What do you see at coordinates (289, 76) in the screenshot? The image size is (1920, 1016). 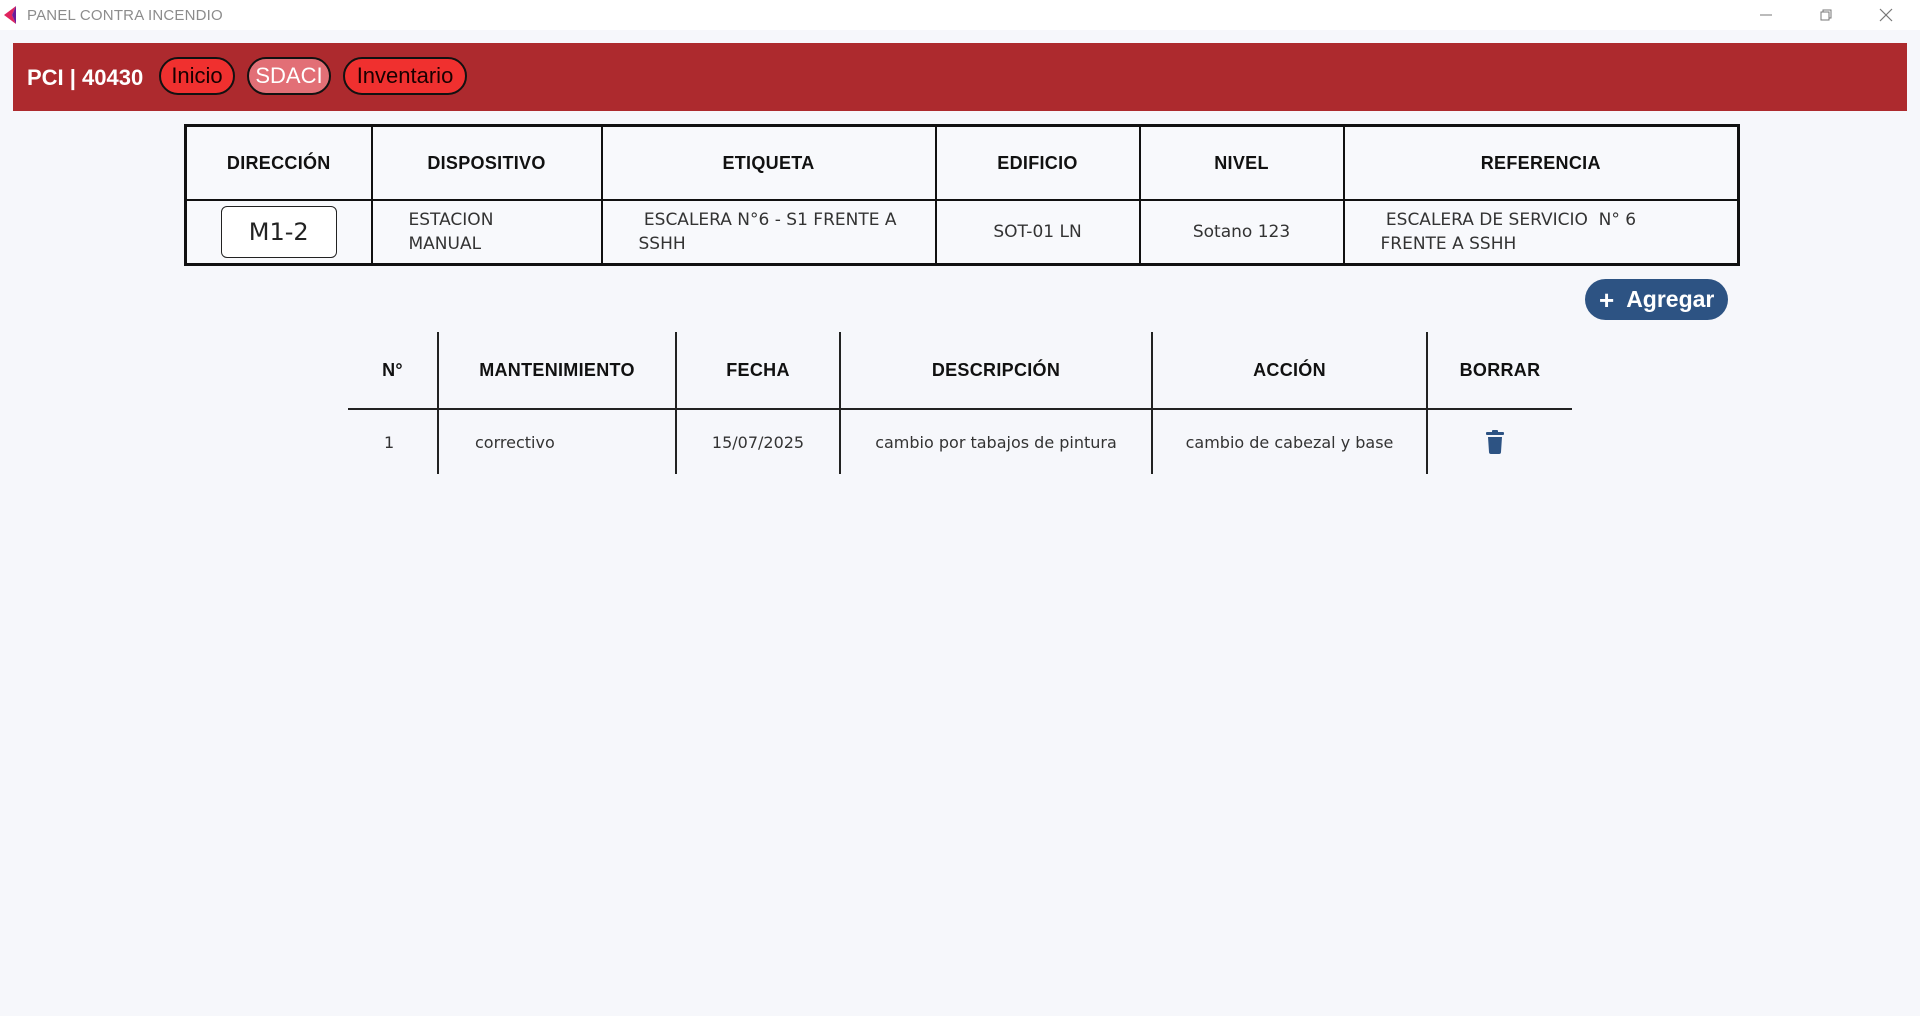 I see `nav-sdaci-button: SDACI` at bounding box center [289, 76].